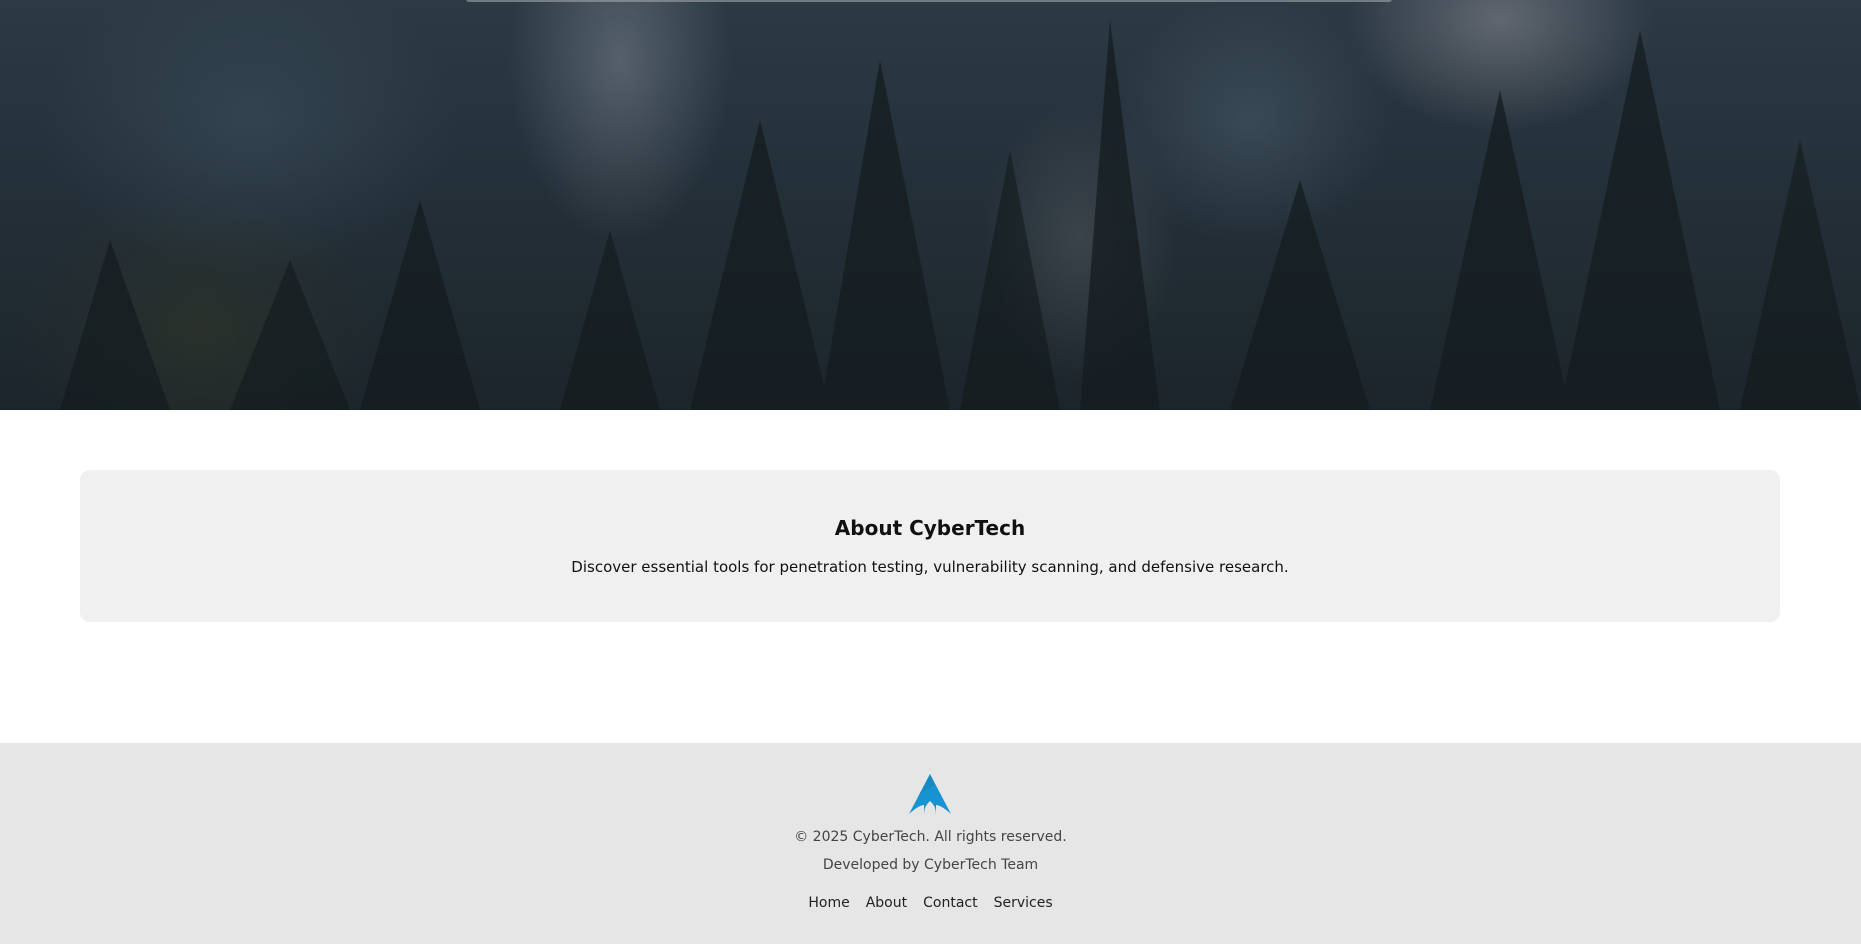  Describe the element at coordinates (950, 903) in the screenshot. I see `footer-link-contact: Contact` at that location.